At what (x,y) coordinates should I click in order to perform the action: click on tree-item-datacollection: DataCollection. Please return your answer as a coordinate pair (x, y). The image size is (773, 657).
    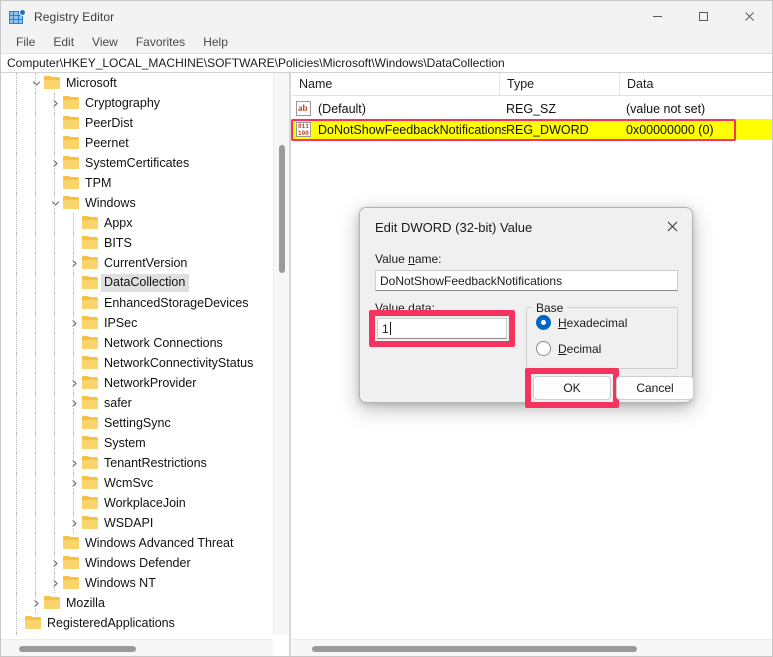
    Looking at the image, I should click on (137, 283).